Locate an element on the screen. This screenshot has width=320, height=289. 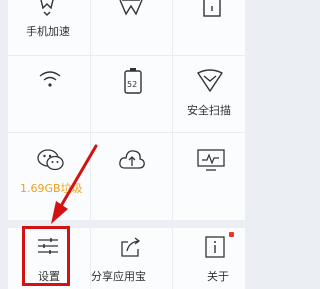
battery-level-text: 52 is located at coordinates (132, 84).